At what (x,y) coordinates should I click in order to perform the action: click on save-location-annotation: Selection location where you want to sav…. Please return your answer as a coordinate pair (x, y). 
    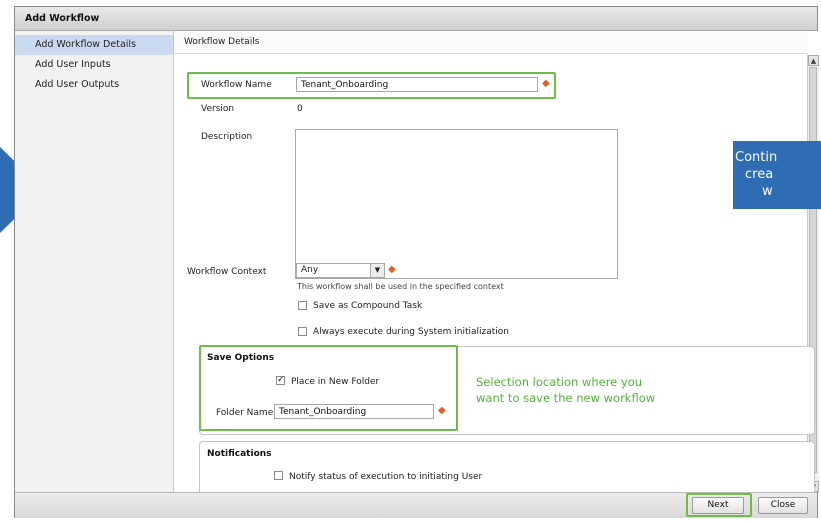
    Looking at the image, I should click on (565, 390).